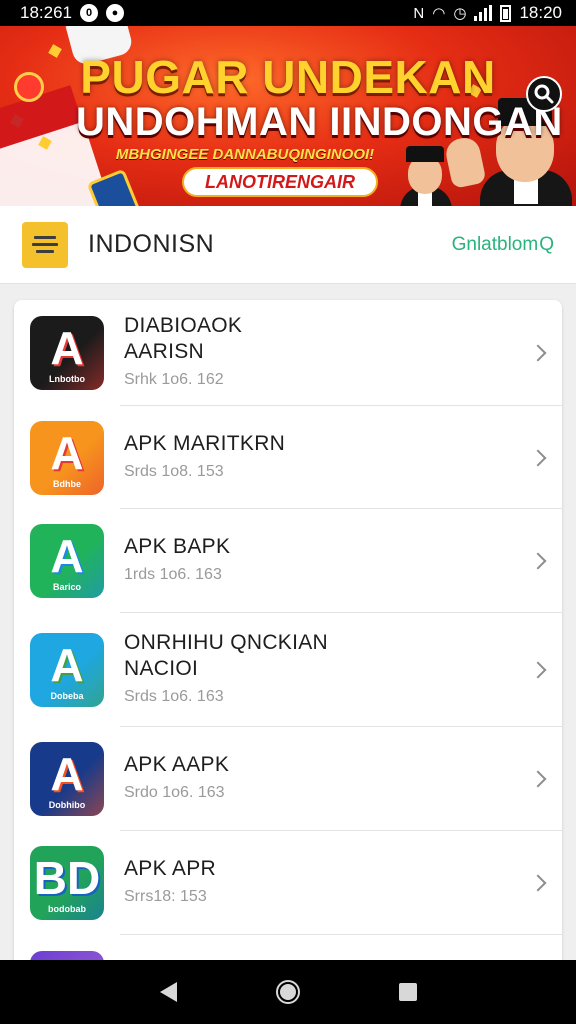  I want to click on home-button, so click(287, 992).